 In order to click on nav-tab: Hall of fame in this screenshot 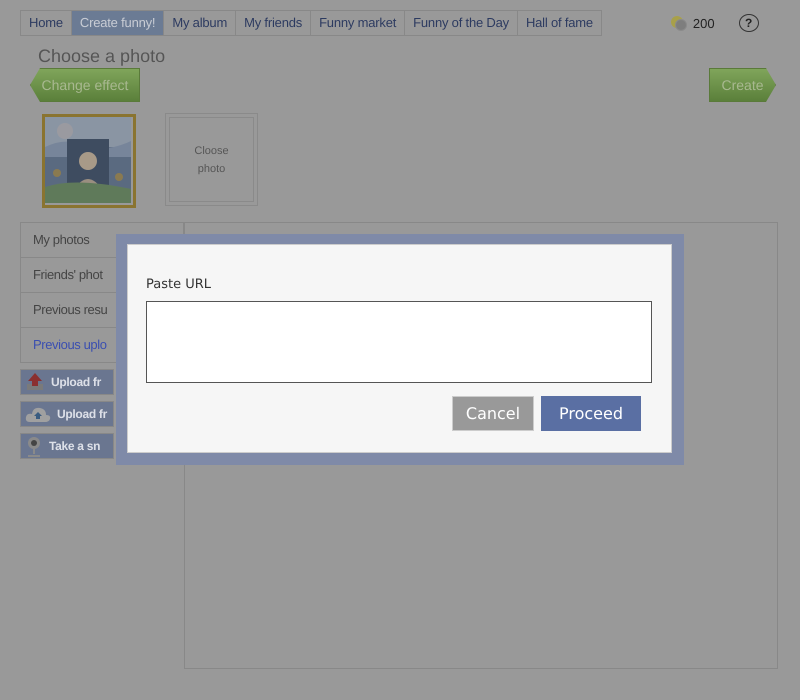, I will do `click(559, 23)`.